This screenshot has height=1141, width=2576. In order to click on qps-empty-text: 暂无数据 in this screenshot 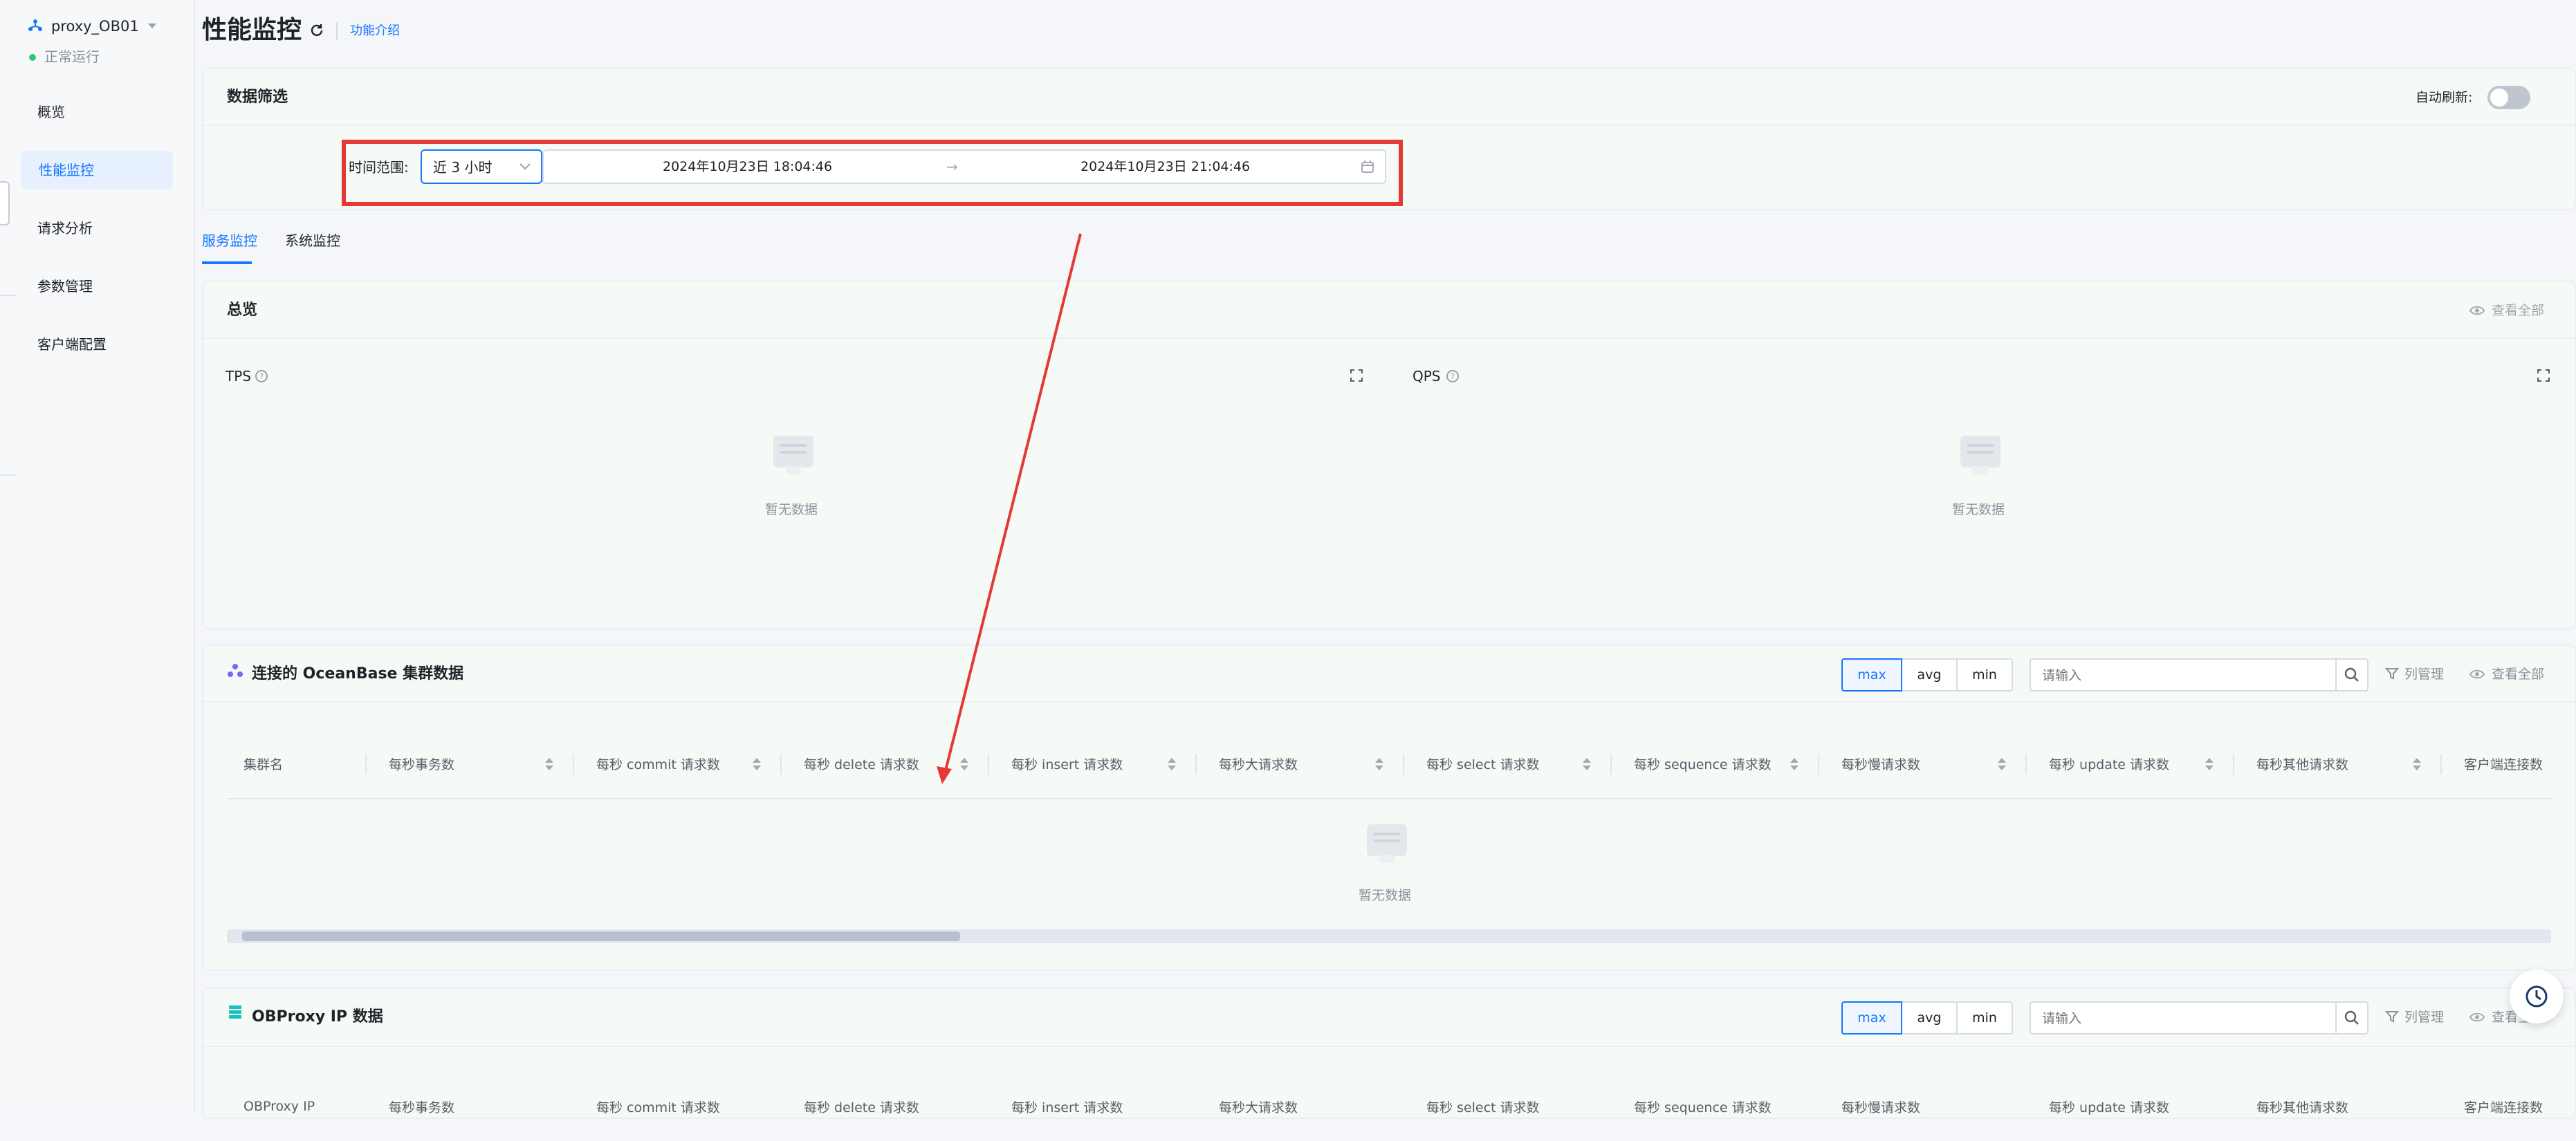, I will do `click(1978, 510)`.